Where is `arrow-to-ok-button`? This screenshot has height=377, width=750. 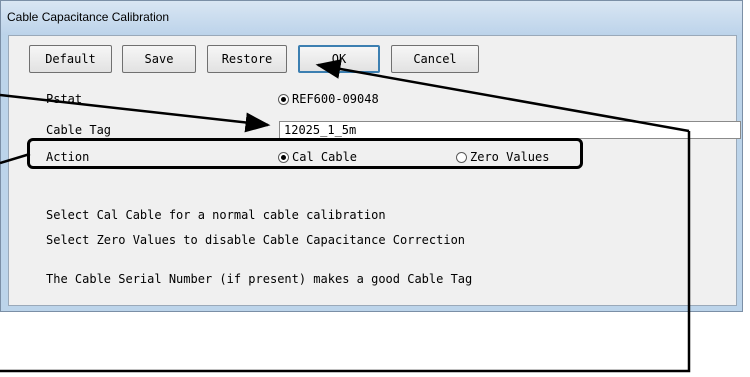
arrow-to-ok-button is located at coordinates (502, 96).